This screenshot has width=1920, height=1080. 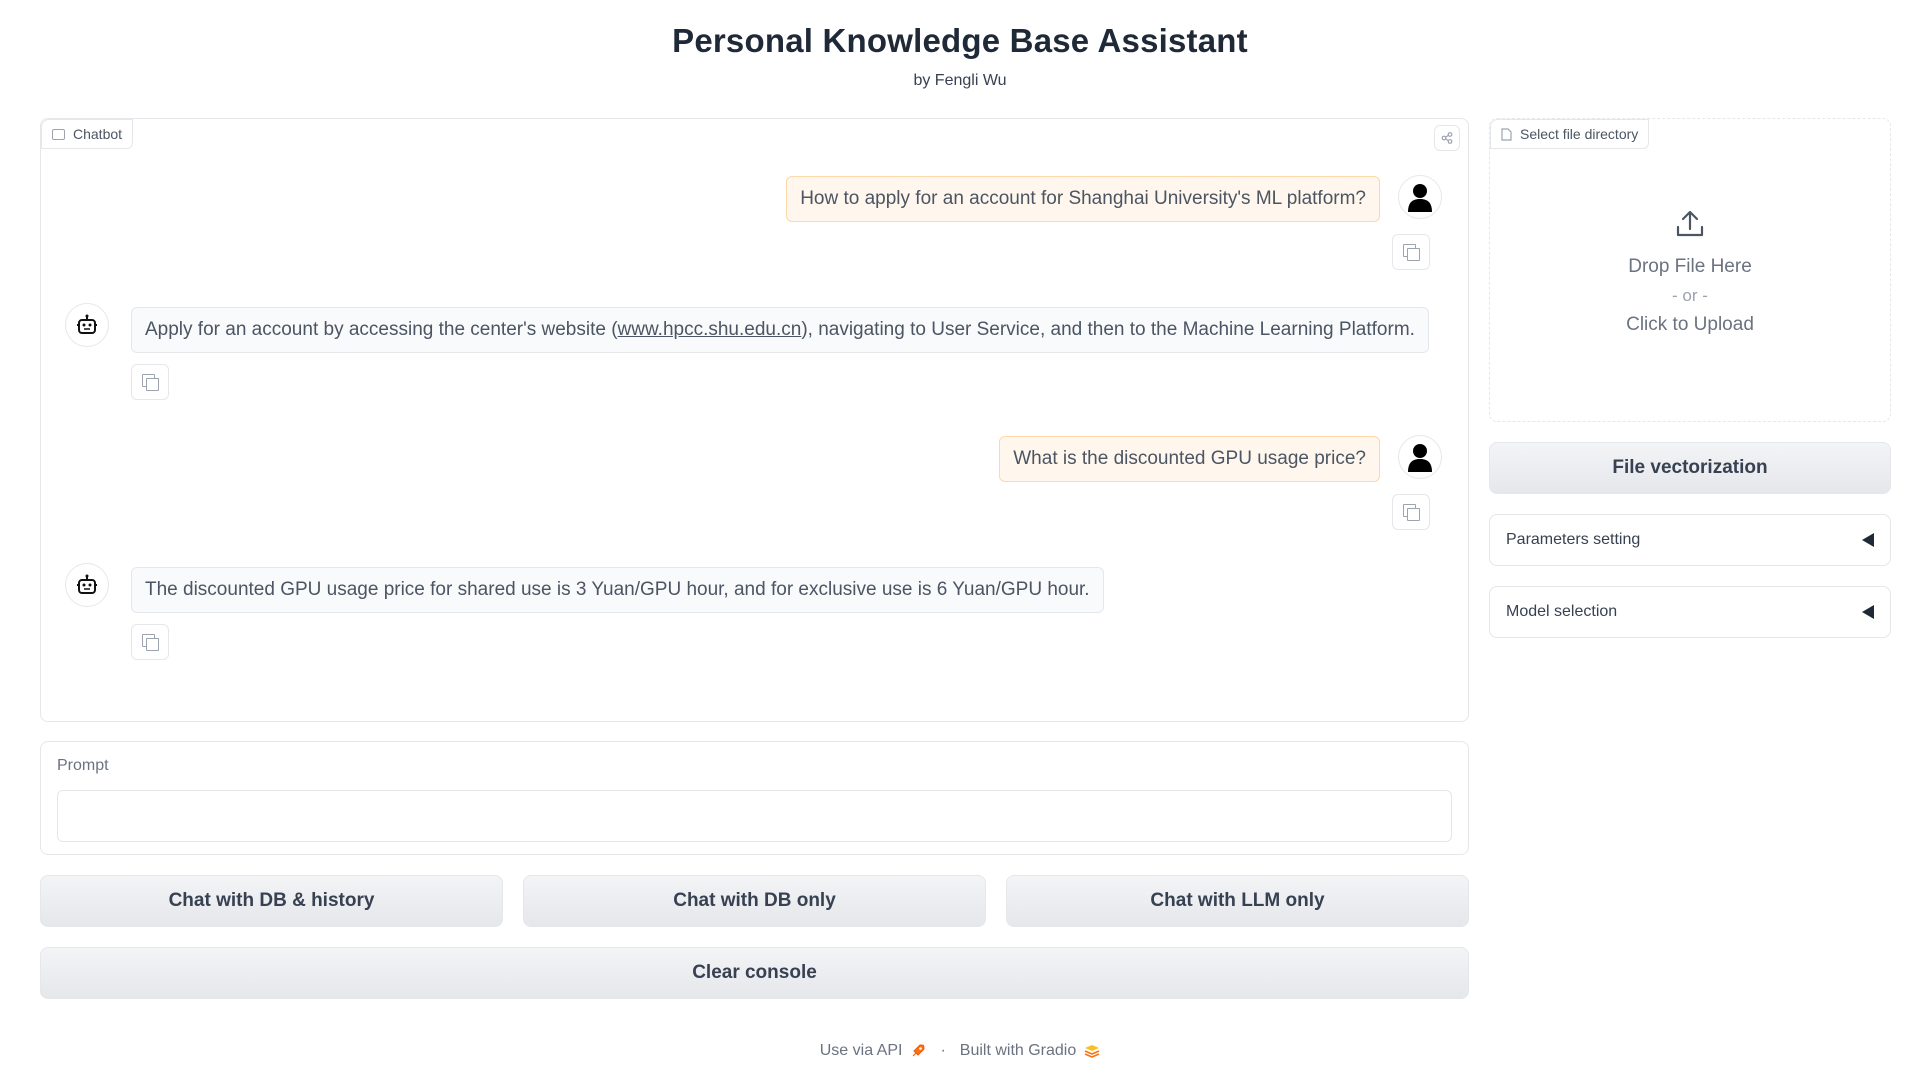 I want to click on share-icon, so click(x=1447, y=138).